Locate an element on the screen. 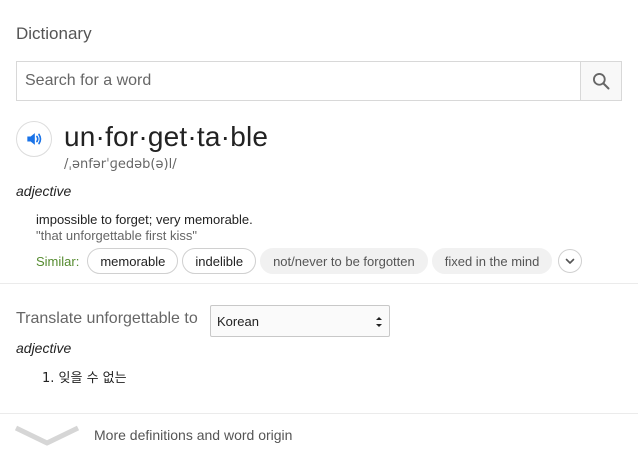 This screenshot has height=454, width=638. search-button is located at coordinates (600, 81).